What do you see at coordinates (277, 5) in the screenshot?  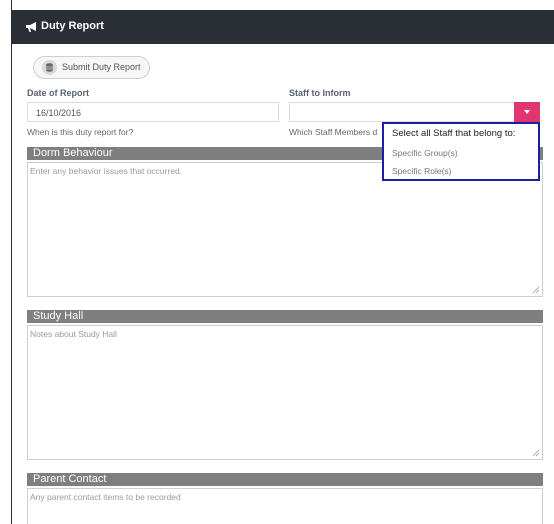 I see `top-strip` at bounding box center [277, 5].